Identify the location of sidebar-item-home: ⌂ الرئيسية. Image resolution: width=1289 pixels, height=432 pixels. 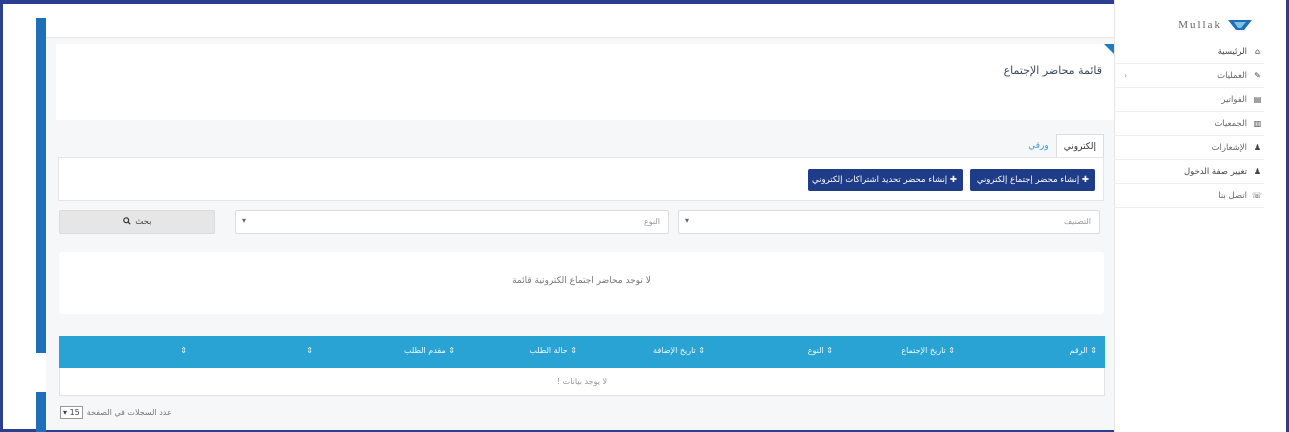
(1189, 52).